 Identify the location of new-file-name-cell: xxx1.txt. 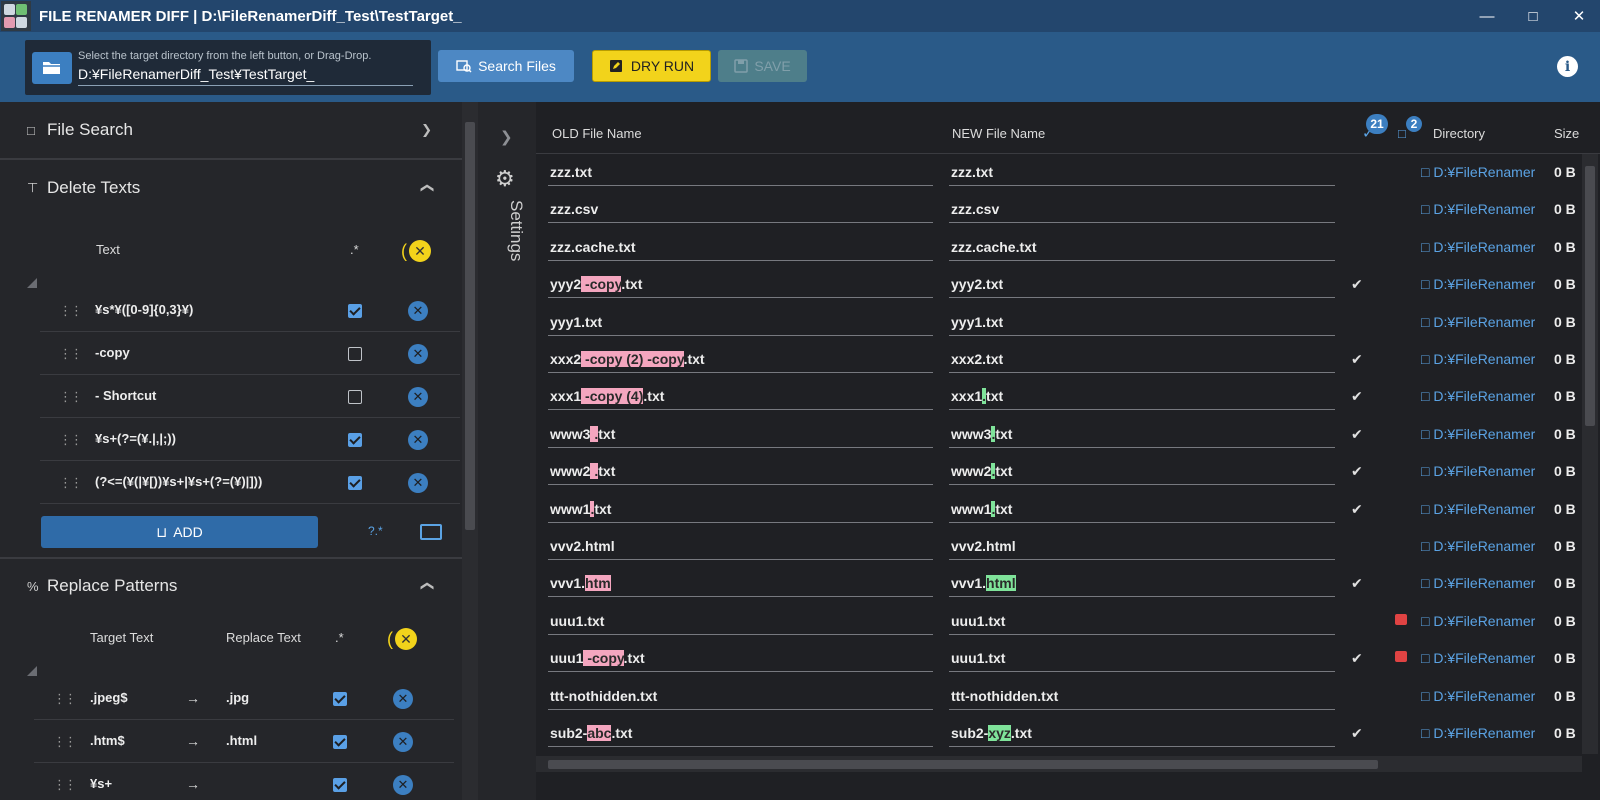
(1142, 397).